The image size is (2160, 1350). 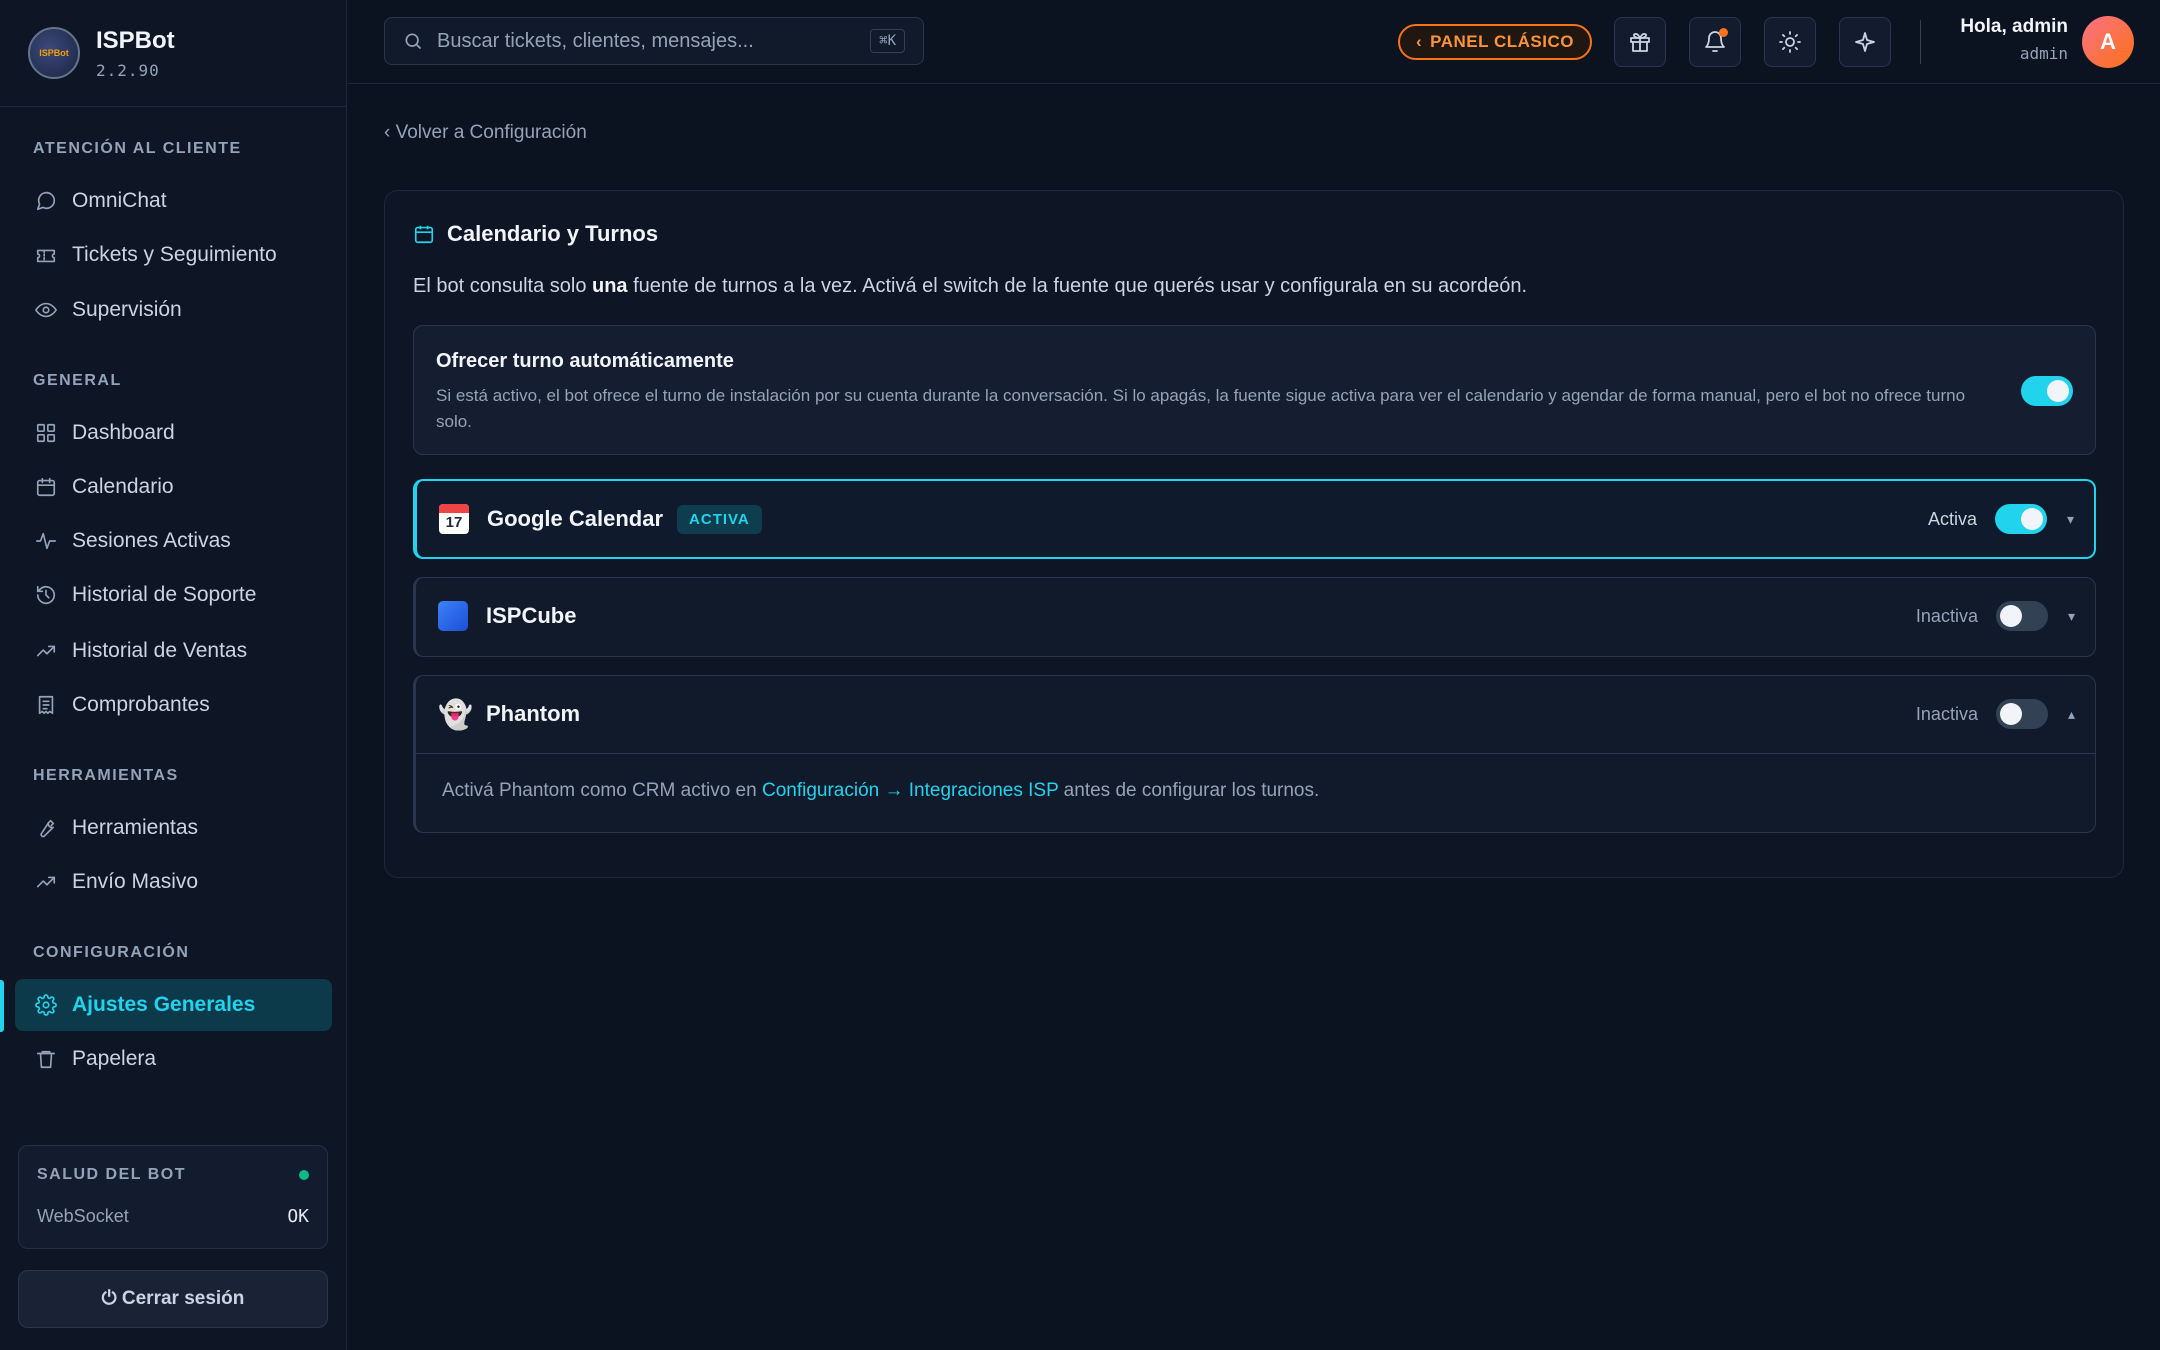 I want to click on sidebar-item-label: Comprobantes, so click(x=141, y=704).